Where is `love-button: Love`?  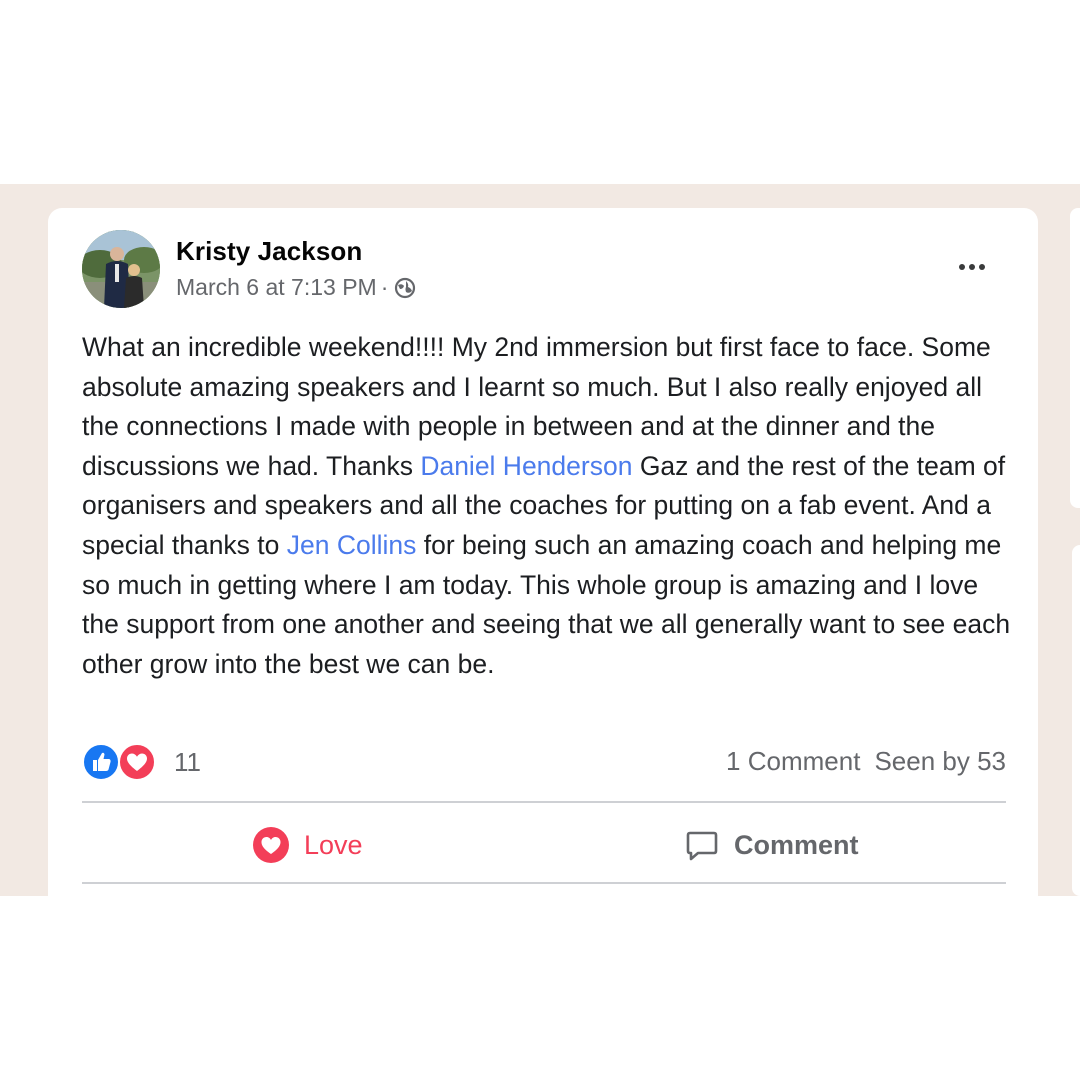 love-button: Love is located at coordinates (307, 845).